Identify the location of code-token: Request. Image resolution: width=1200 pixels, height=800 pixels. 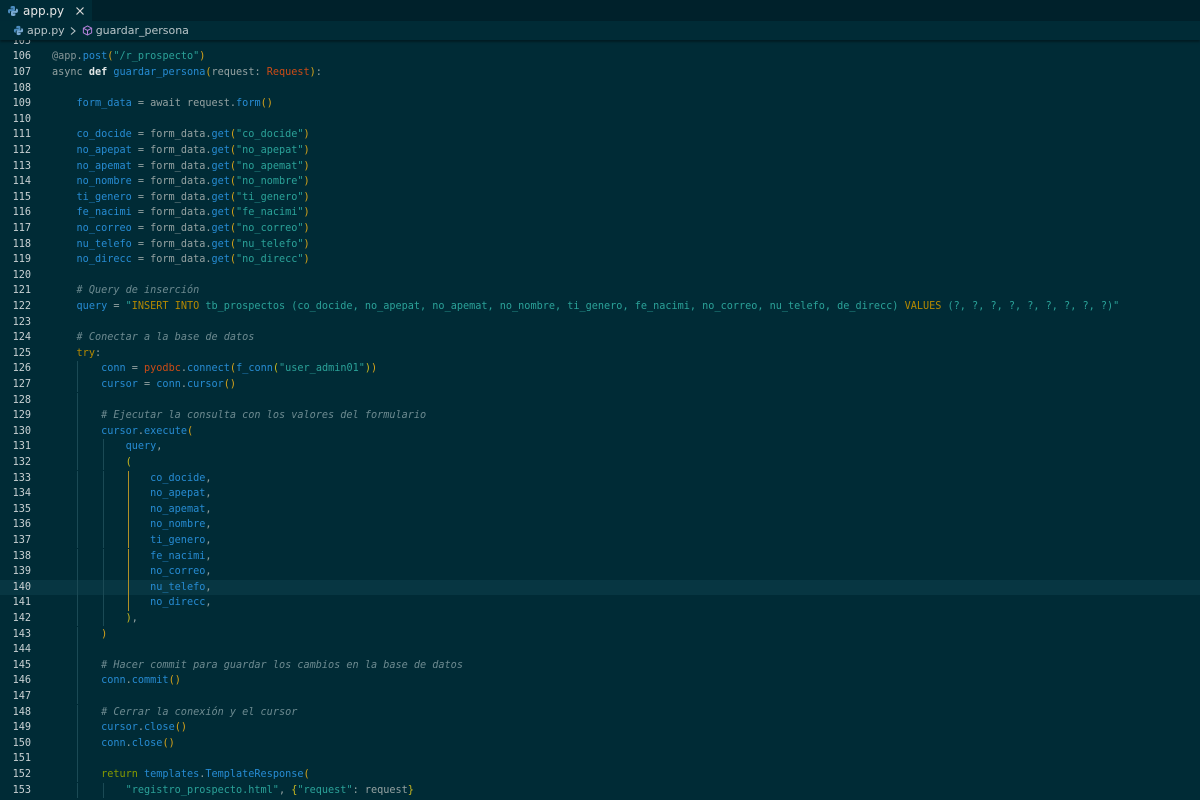
(288, 72).